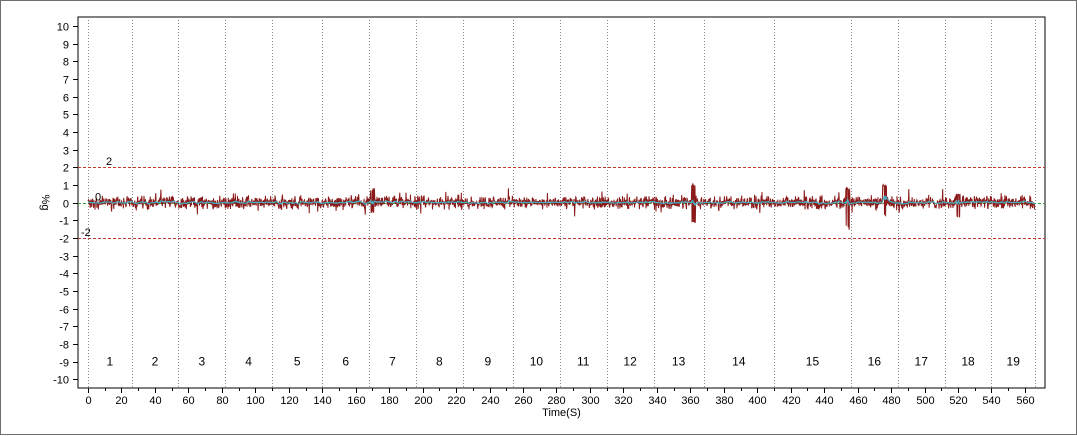 The height and width of the screenshot is (436, 1077). Describe the element at coordinates (958, 401) in the screenshot. I see `x-tick-label: 520` at that location.